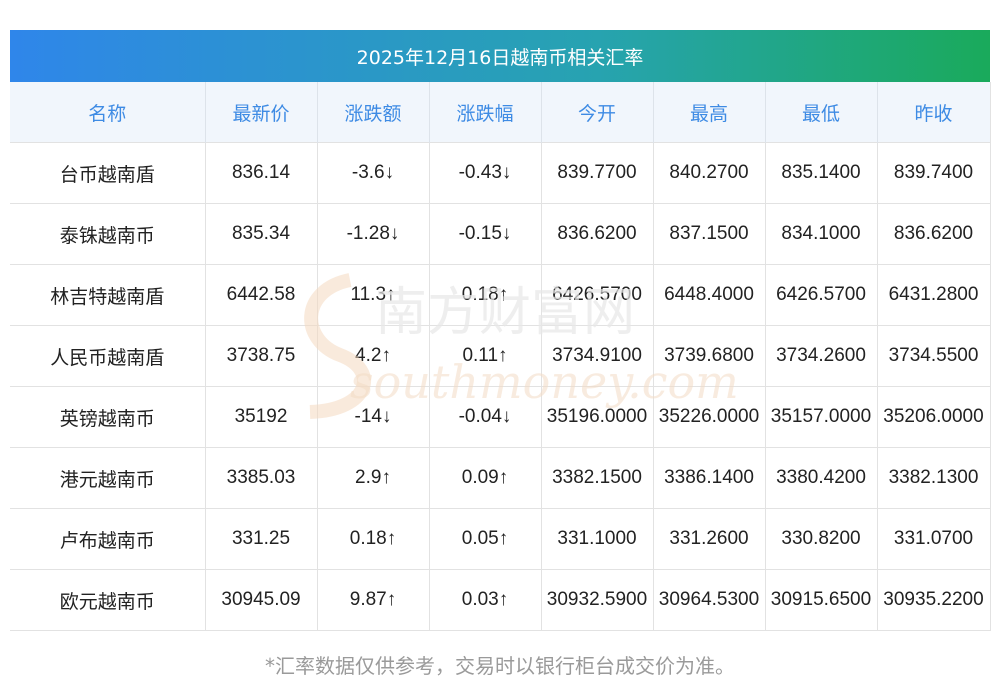 This screenshot has width=1000, height=697. I want to click on low-cell: 834.1000, so click(821, 234).